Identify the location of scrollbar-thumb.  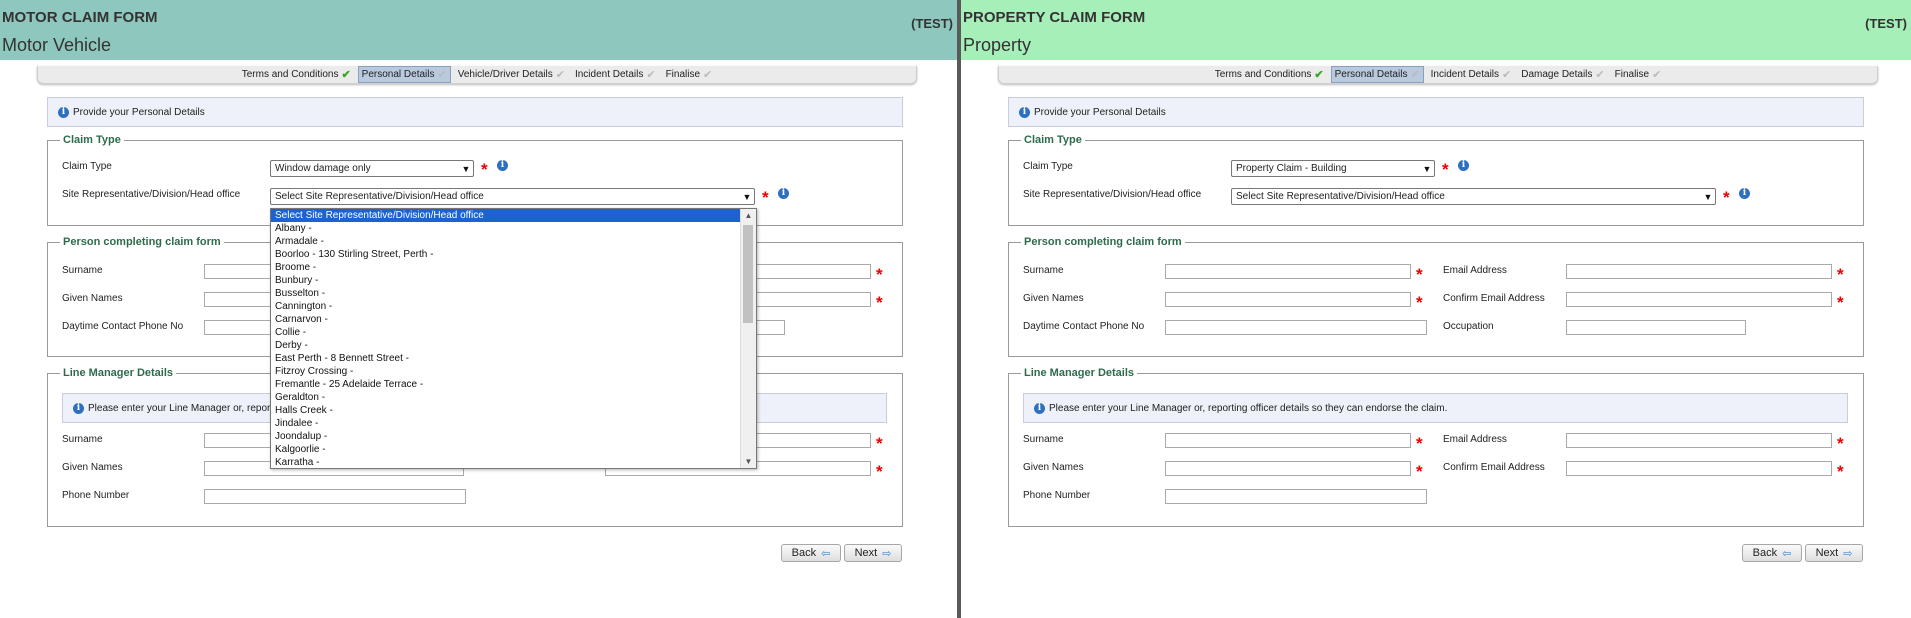
(748, 274).